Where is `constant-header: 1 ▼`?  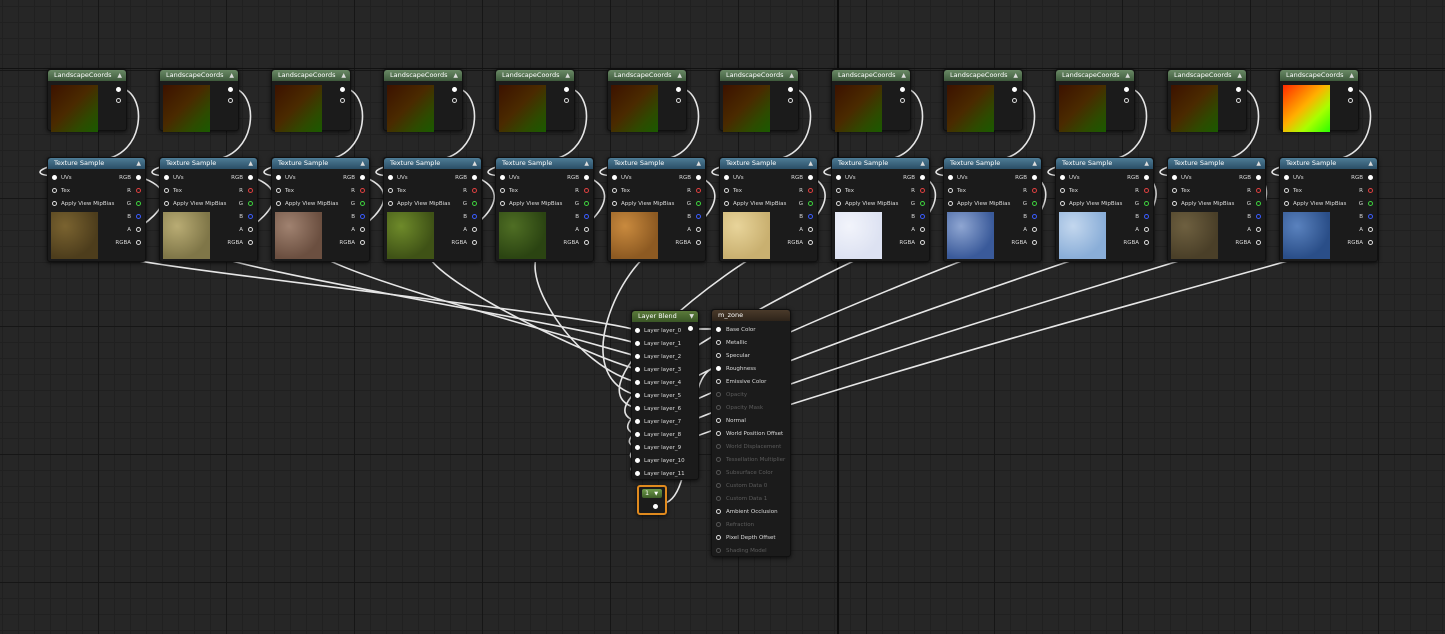 constant-header: 1 ▼ is located at coordinates (652, 493).